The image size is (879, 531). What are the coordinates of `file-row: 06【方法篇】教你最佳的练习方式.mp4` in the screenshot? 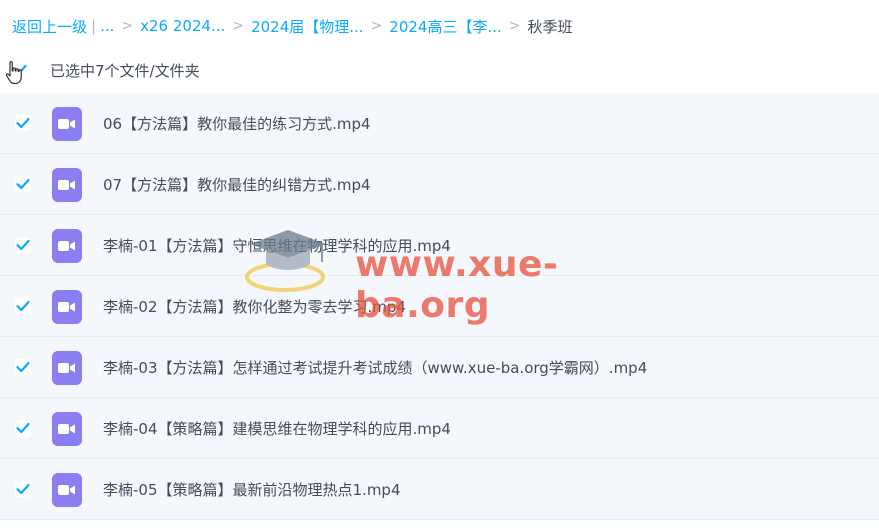 It's located at (439, 123).